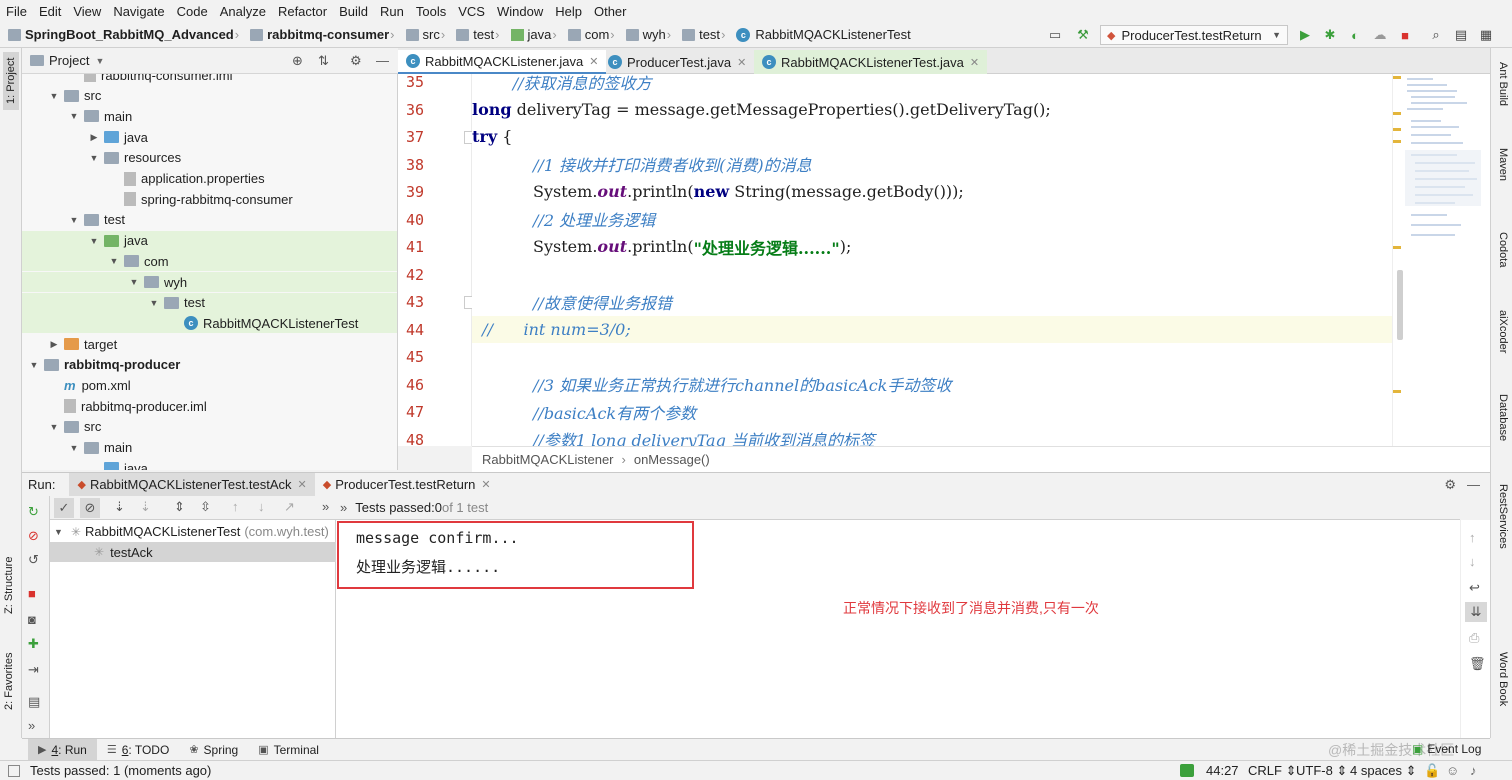 The width and height of the screenshot is (1512, 780). What do you see at coordinates (932, 436) in the screenshot?
I see `code-line: //参数1 long deliveryTag 当前收到消息的标签` at bounding box center [932, 436].